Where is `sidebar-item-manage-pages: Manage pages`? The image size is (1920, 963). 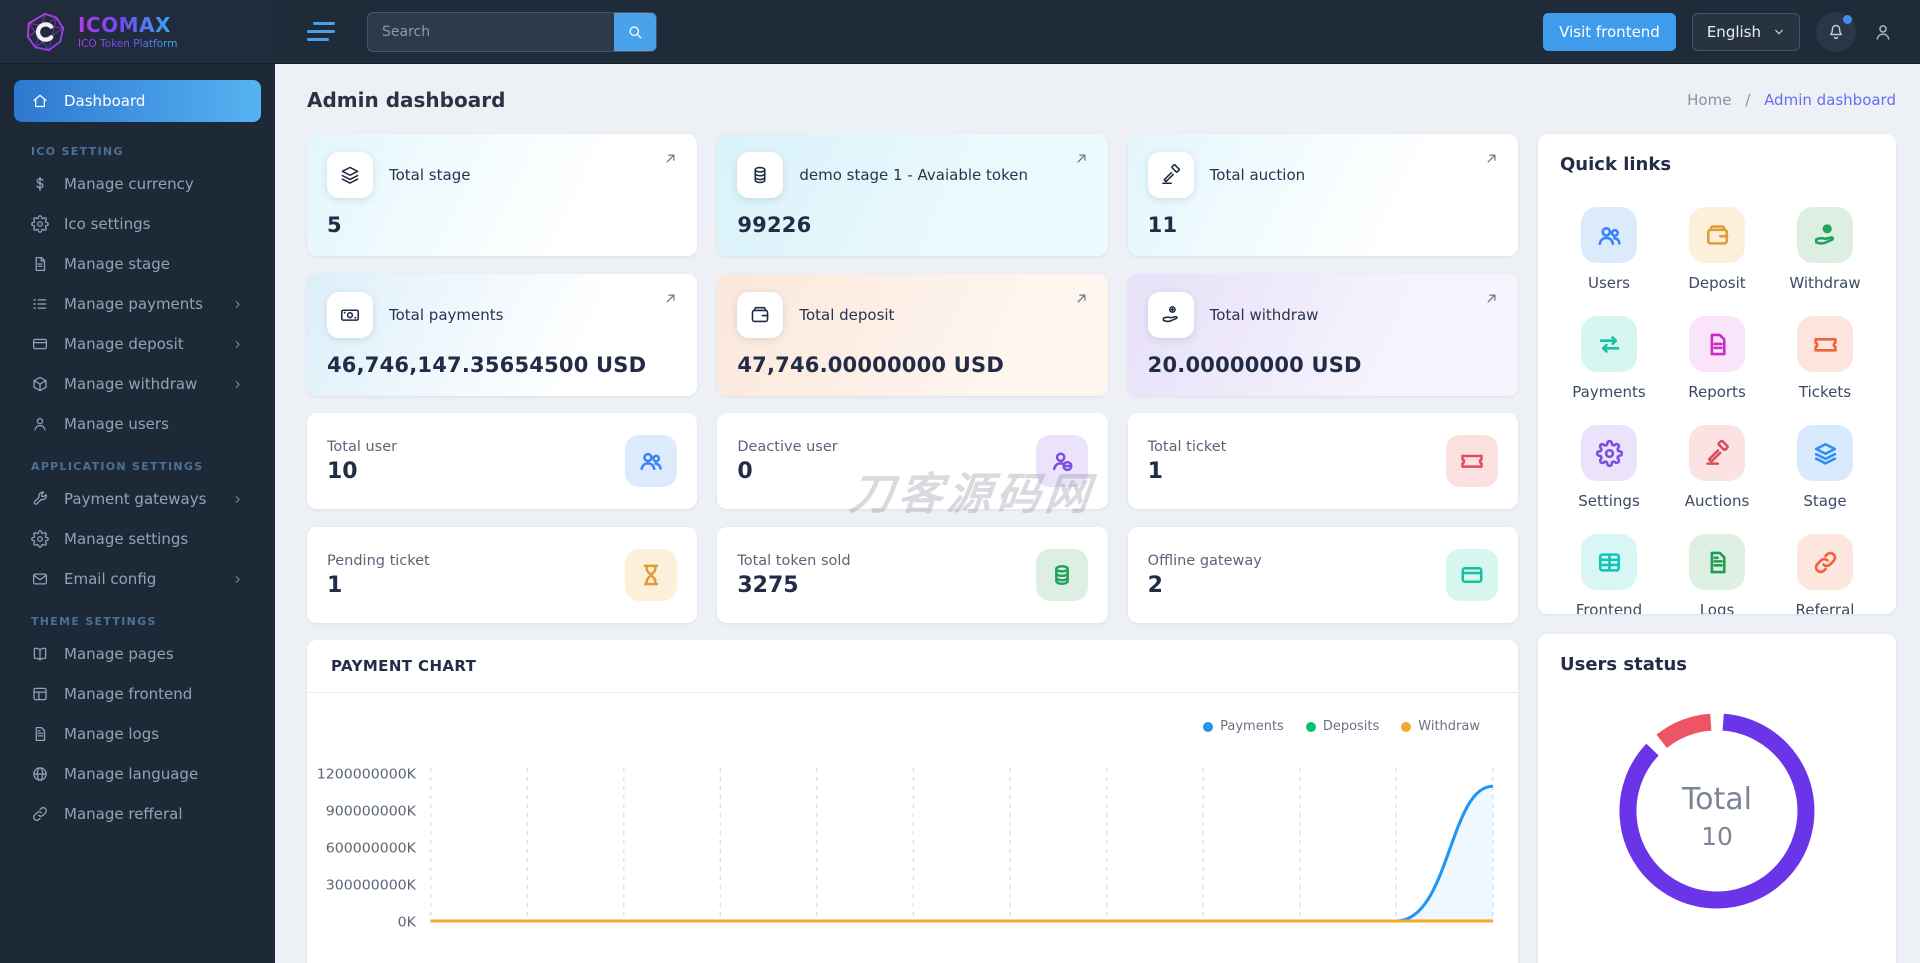 sidebar-item-manage-pages: Manage pages is located at coordinates (137, 654).